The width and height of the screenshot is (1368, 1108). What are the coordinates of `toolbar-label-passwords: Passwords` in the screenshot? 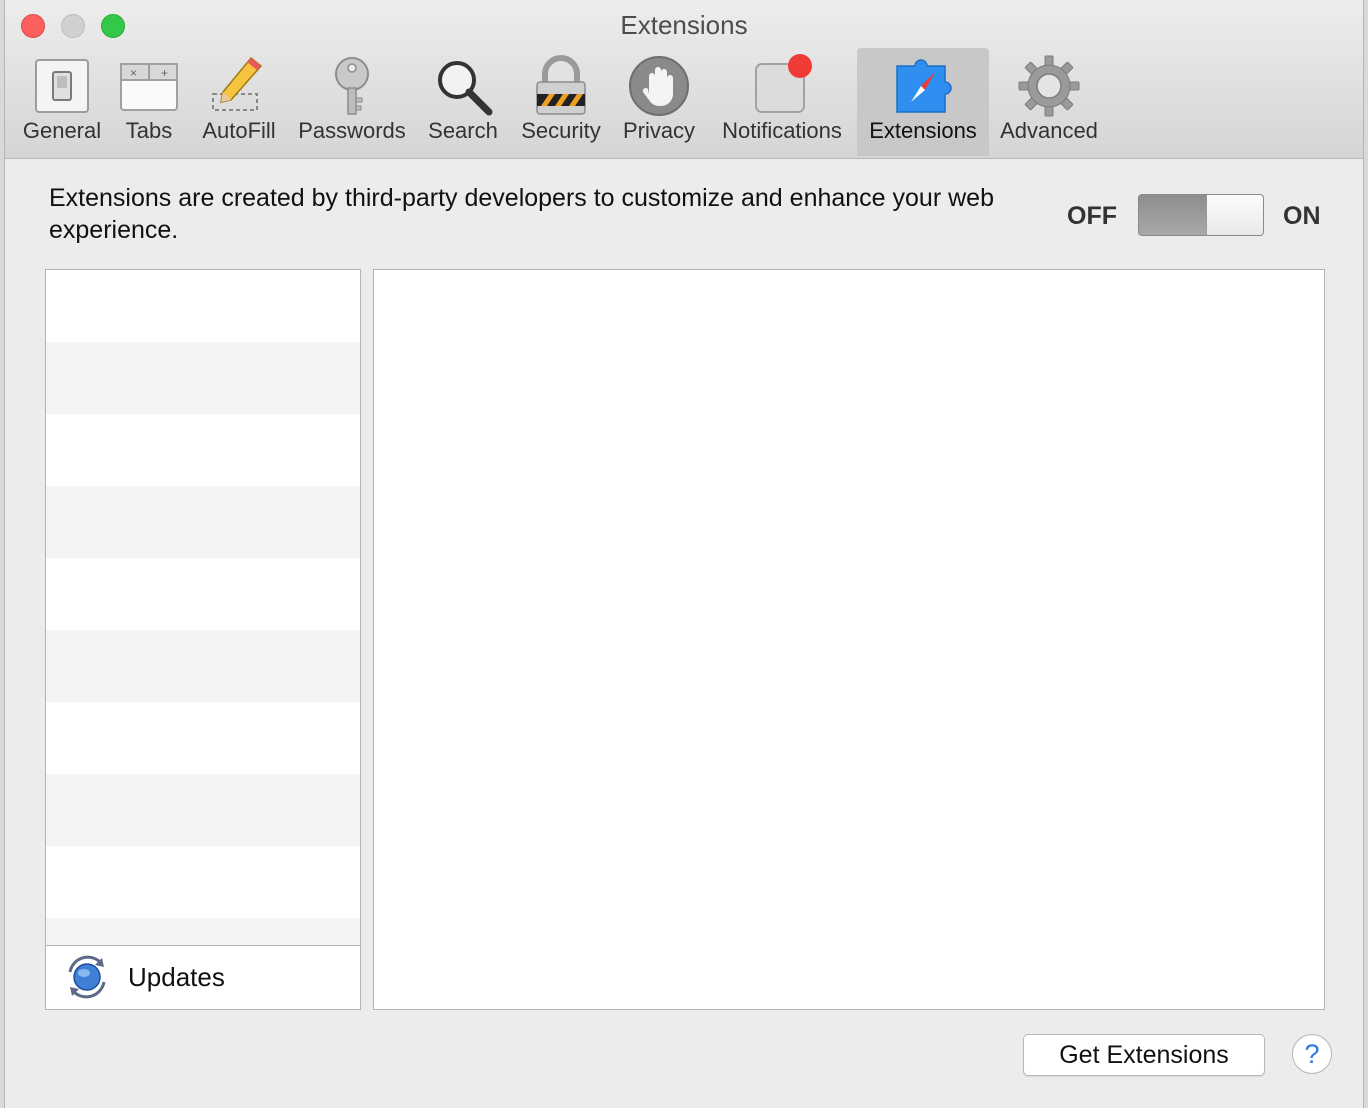 It's located at (352, 130).